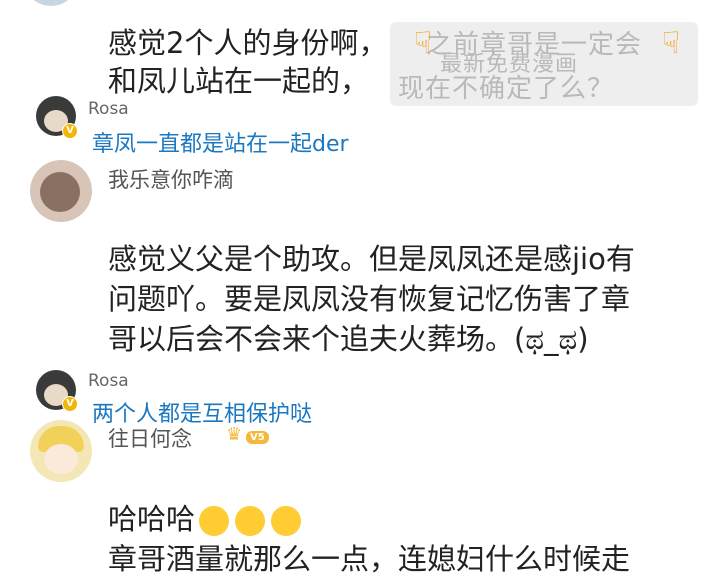  I want to click on avatar-clipped, so click(51, 3).